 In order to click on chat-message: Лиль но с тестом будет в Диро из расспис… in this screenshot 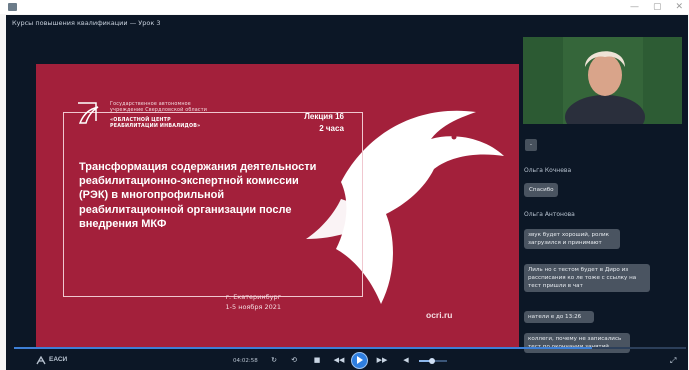, I will do `click(587, 278)`.